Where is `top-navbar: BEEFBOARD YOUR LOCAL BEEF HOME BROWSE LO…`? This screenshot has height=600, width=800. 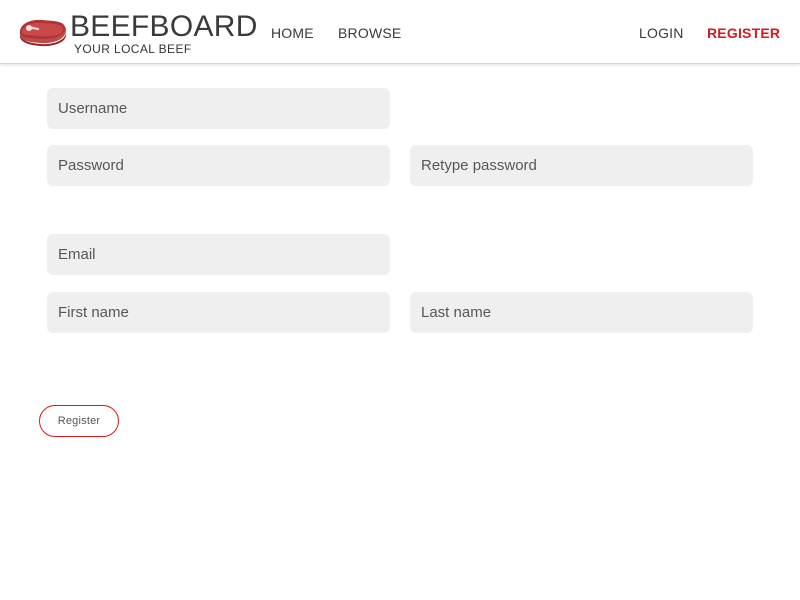 top-navbar: BEEFBOARD YOUR LOCAL BEEF HOME BROWSE LO… is located at coordinates (400, 32).